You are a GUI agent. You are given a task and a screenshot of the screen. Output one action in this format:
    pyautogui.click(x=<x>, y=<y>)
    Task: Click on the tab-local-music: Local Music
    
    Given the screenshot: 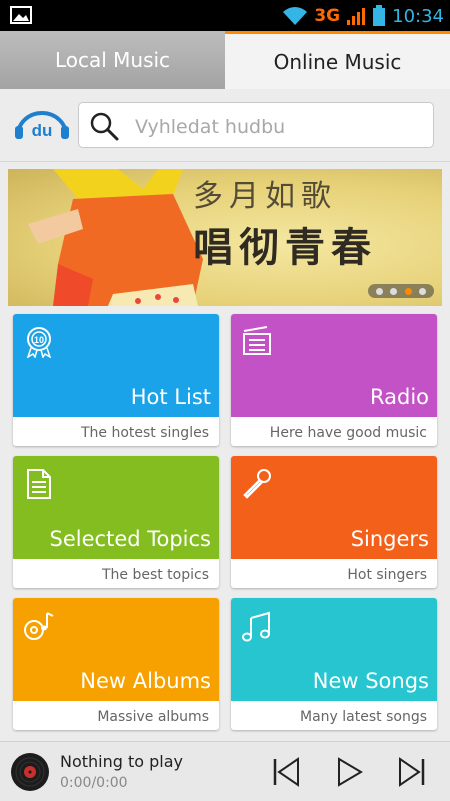 What is the action you would take?
    pyautogui.click(x=112, y=60)
    